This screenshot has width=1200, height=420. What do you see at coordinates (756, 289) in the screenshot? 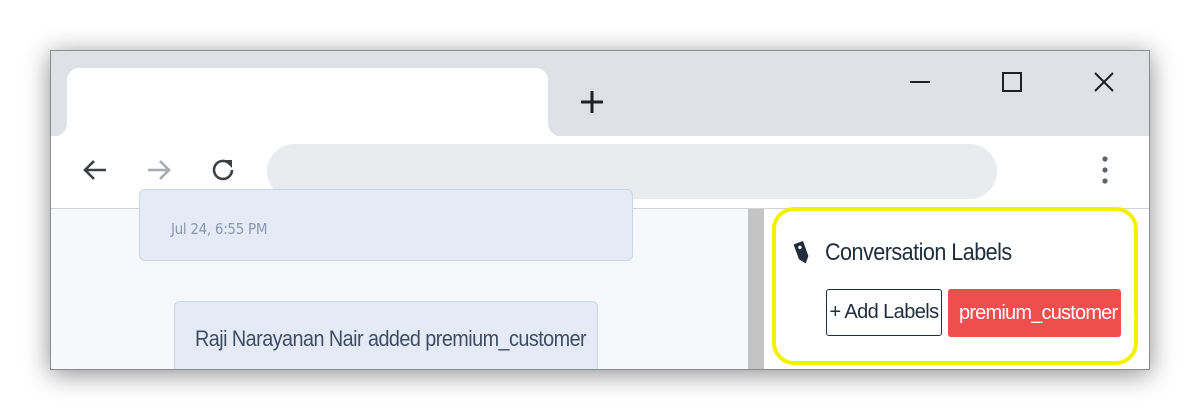
I see `panel-scrollbar` at bounding box center [756, 289].